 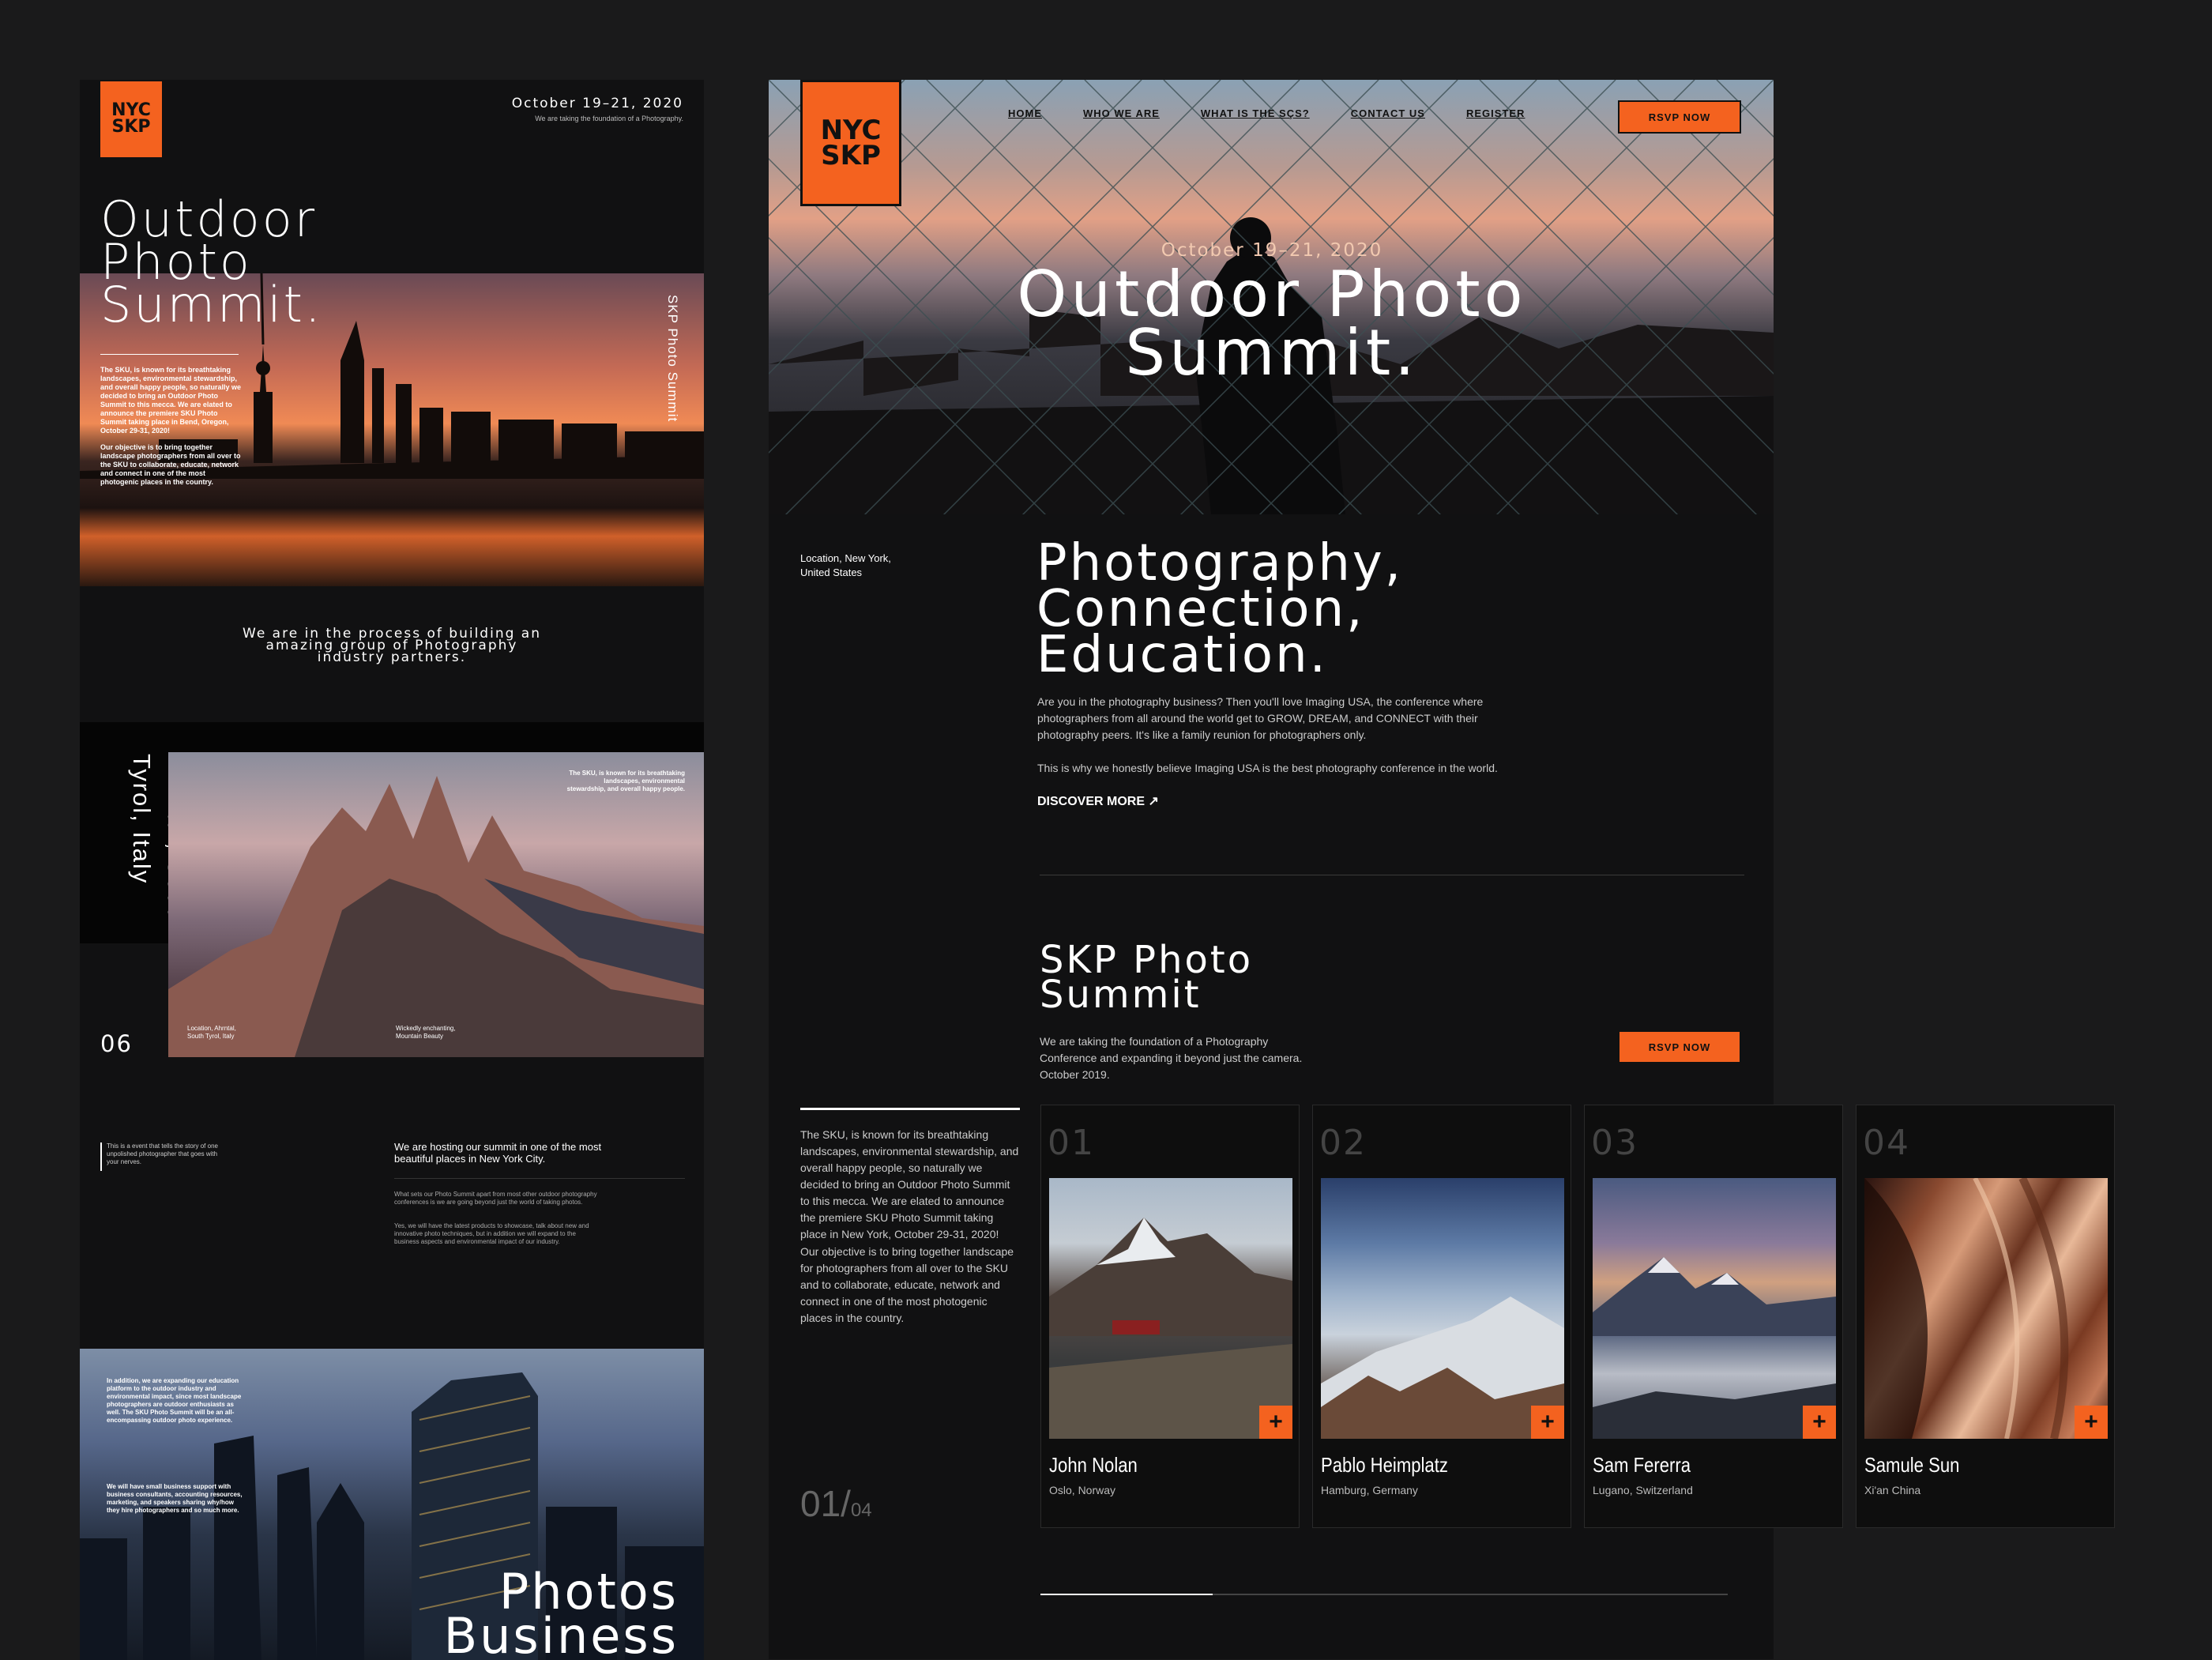 I want to click on caption-beauty: Wickedly enchanting, Mountain Beauty, so click(x=426, y=1032).